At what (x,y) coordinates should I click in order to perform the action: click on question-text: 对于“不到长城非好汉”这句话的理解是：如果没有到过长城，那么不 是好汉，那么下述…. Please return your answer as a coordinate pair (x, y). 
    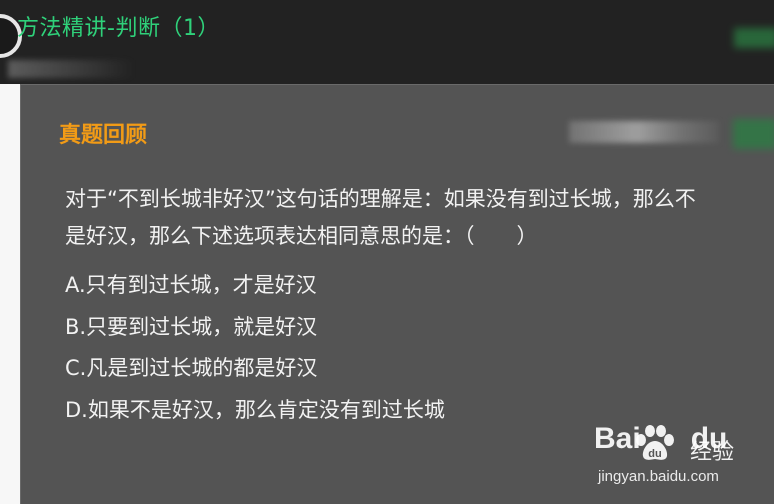
    Looking at the image, I should click on (419, 218).